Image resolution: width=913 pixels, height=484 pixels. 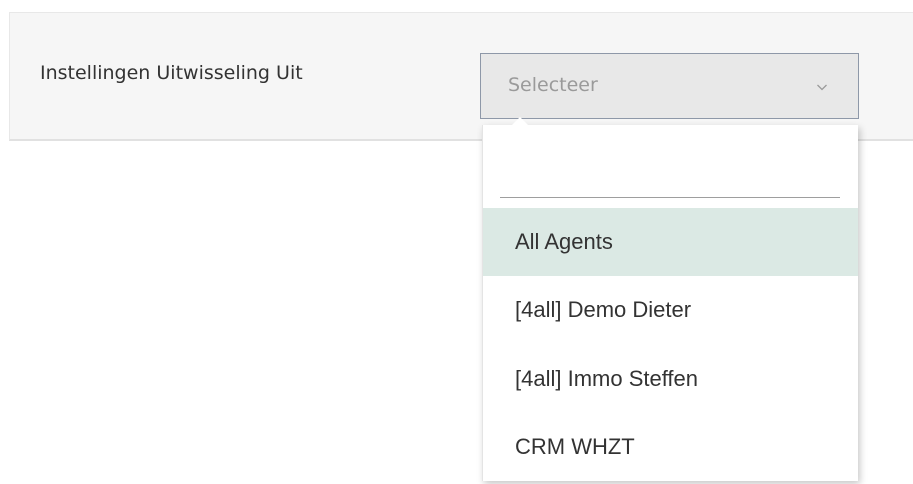 What do you see at coordinates (520, 121) in the screenshot?
I see `dropdown-caret` at bounding box center [520, 121].